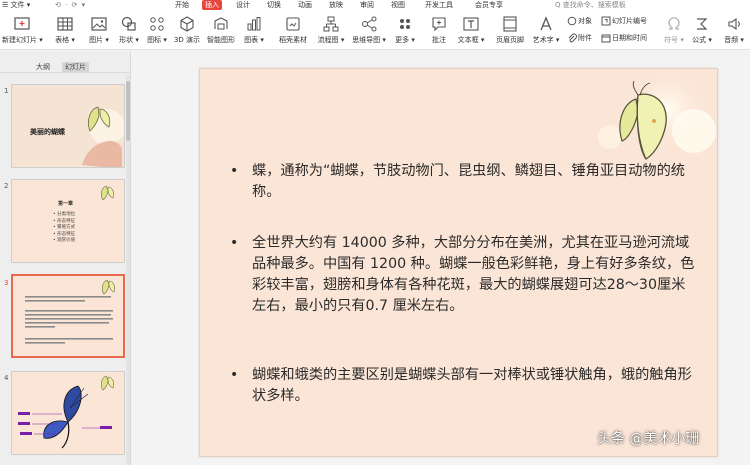 This screenshot has height=465, width=750. I want to click on table-icon, so click(65, 24).